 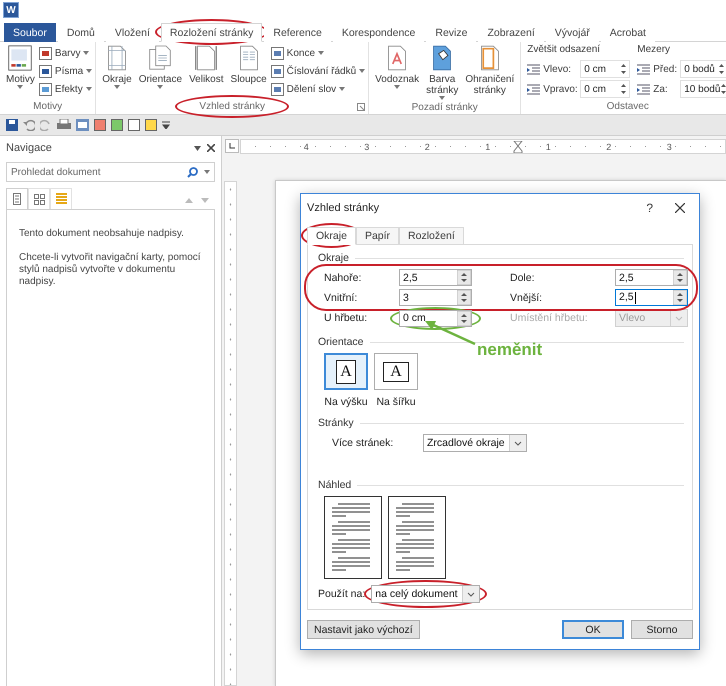 I want to click on help-button: ?, so click(x=649, y=208).